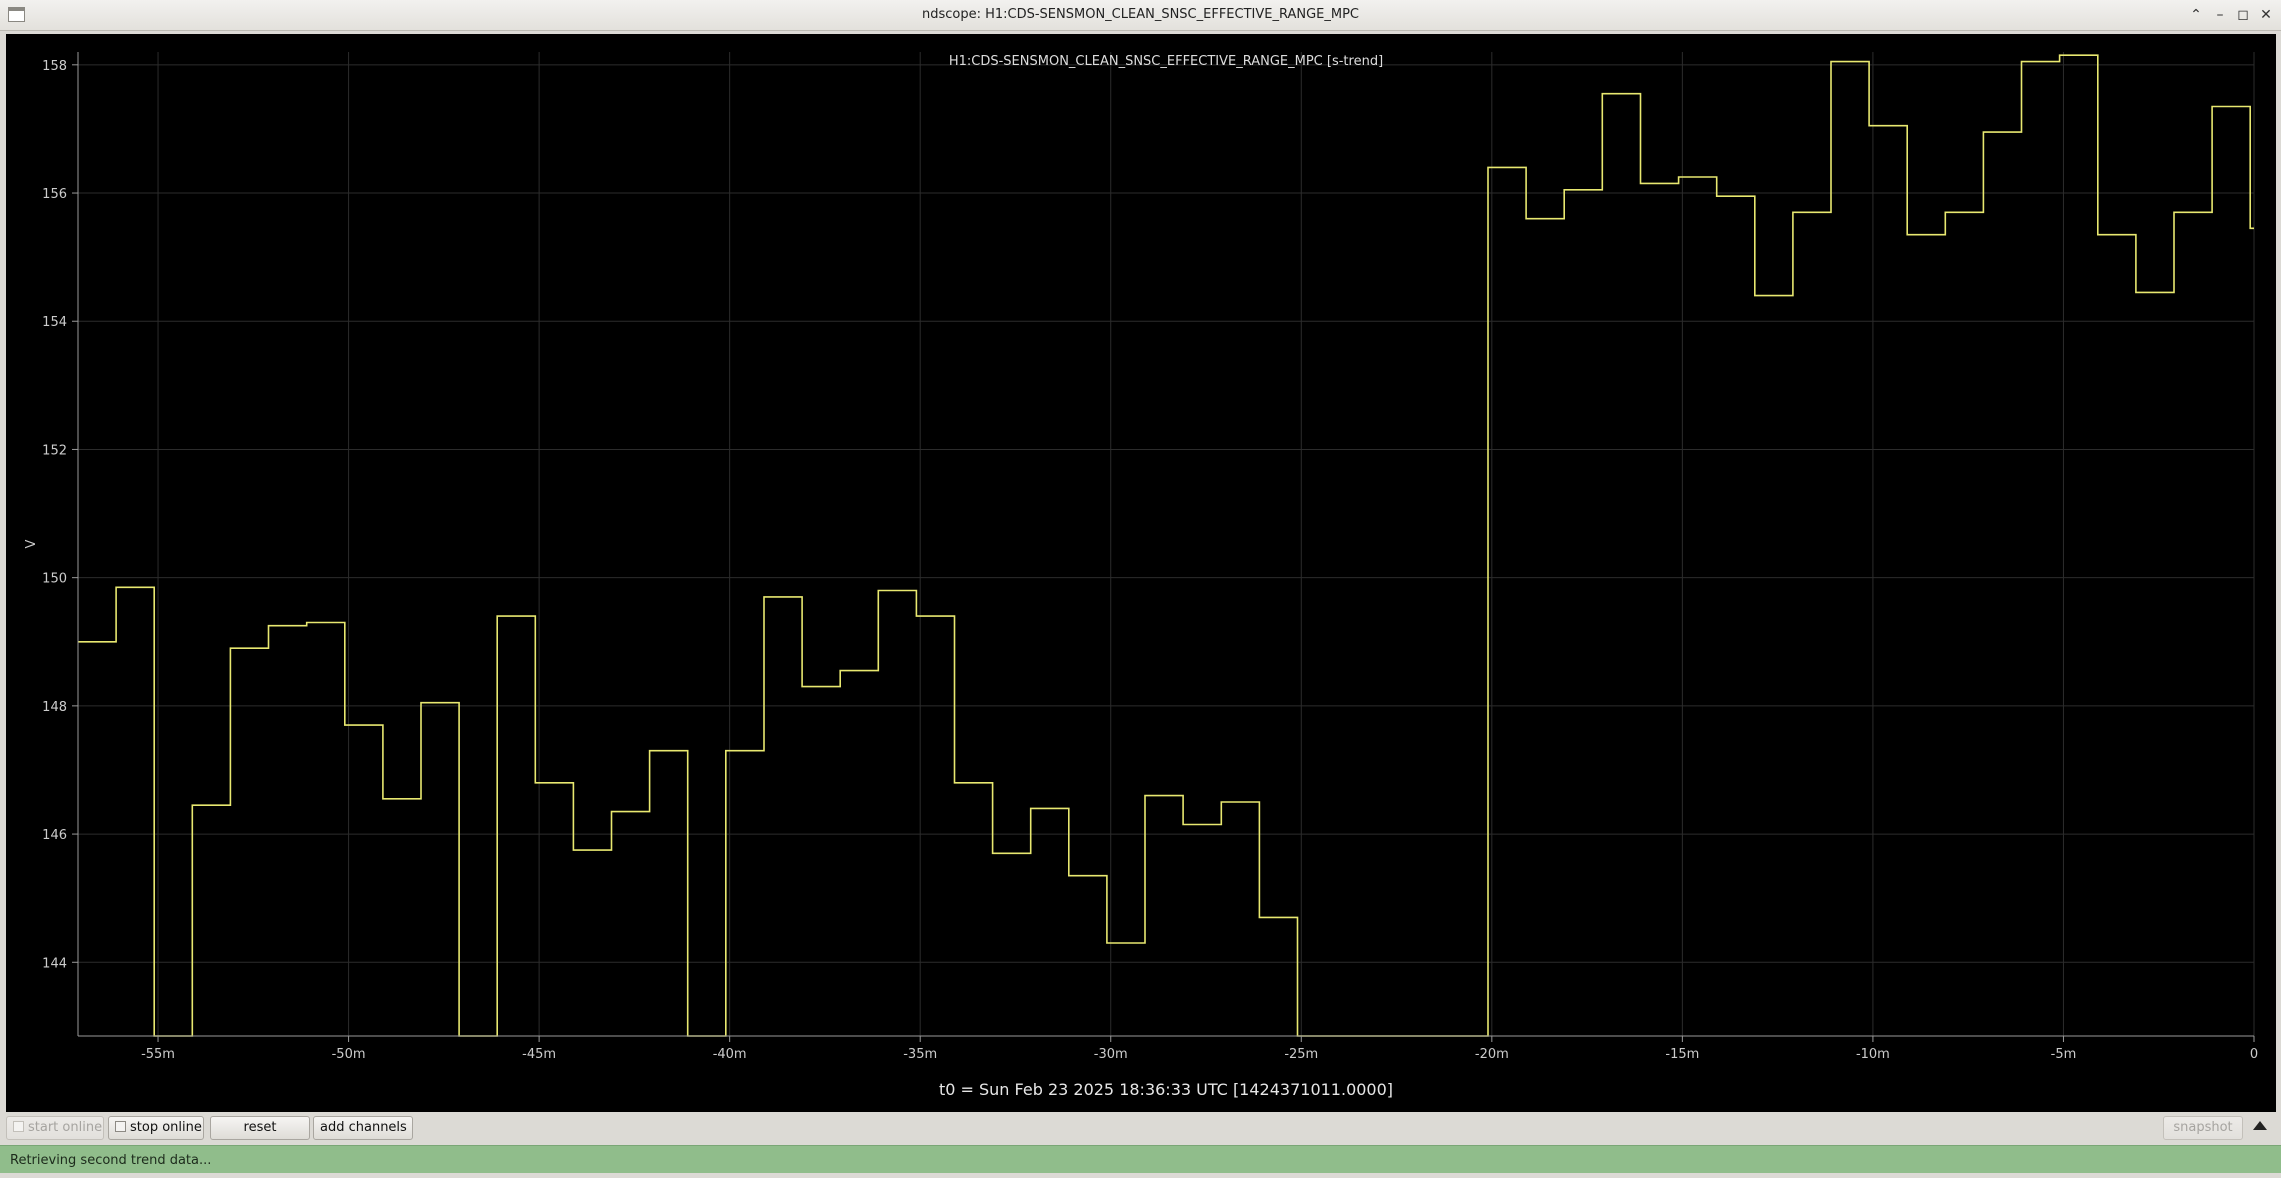 This screenshot has height=1178, width=2281. I want to click on y-tick-label: 144, so click(54, 963).